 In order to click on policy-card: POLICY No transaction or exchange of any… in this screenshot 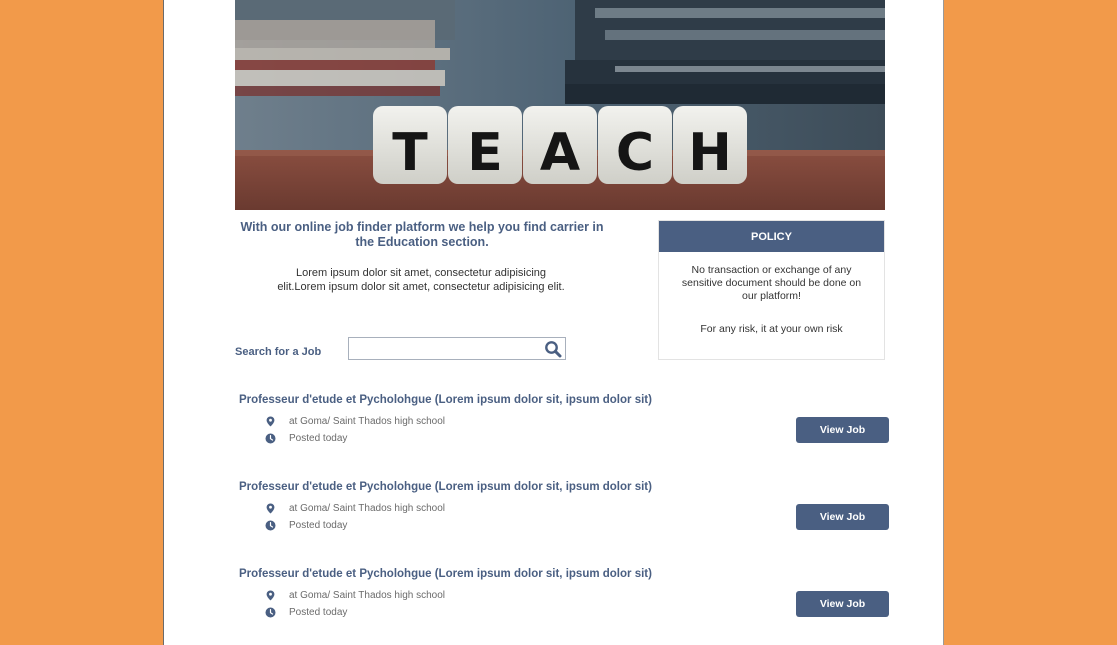, I will do `click(771, 290)`.